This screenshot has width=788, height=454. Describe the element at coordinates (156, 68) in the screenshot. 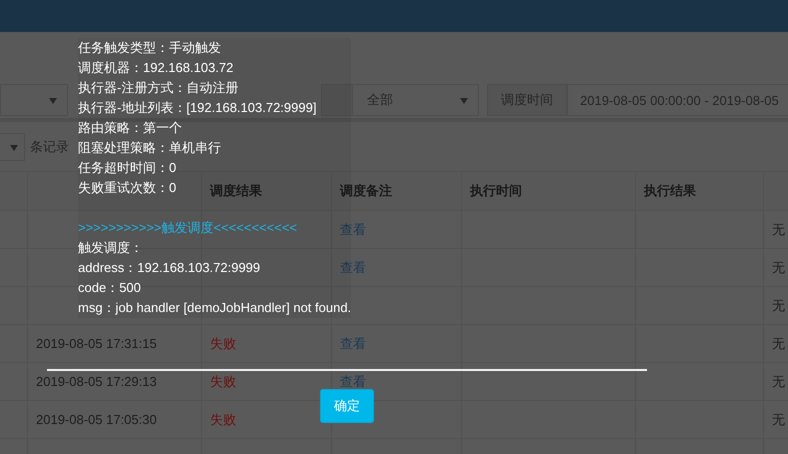

I see `log-line: 调度机器：192.168.103.72` at that location.